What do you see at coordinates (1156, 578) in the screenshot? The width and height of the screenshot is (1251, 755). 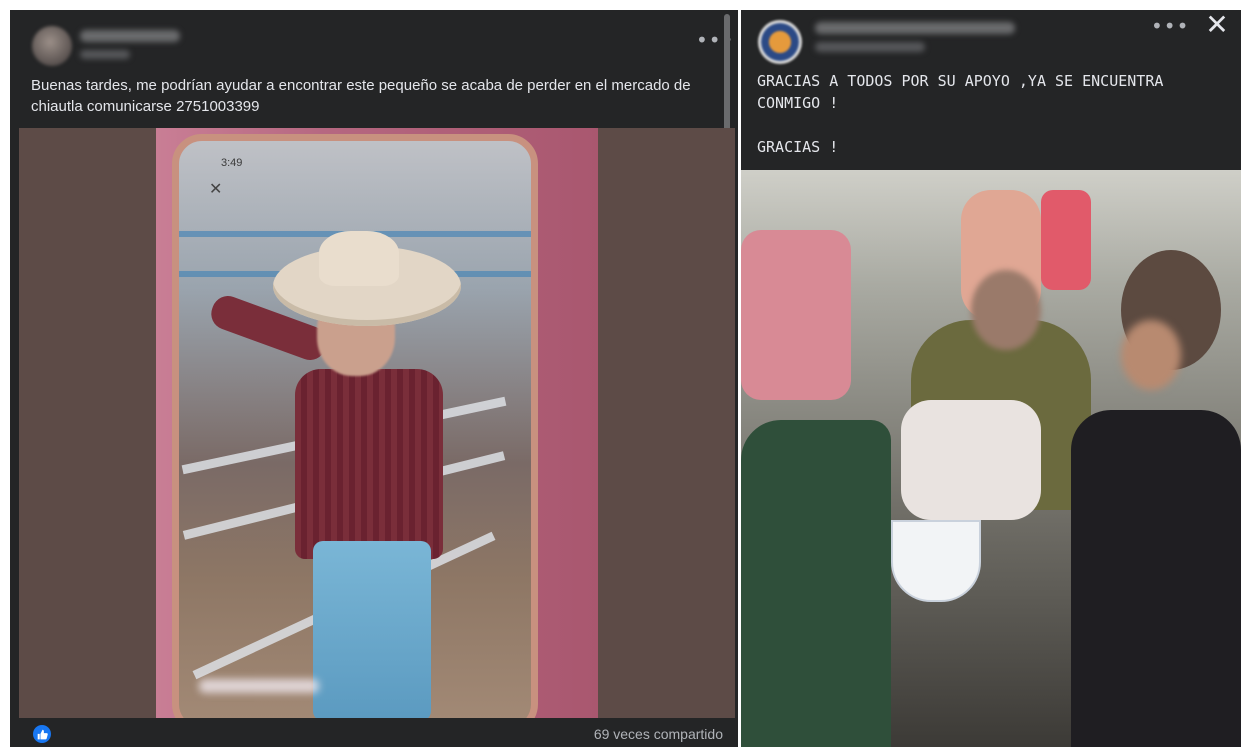 I see `boy-right-side` at bounding box center [1156, 578].